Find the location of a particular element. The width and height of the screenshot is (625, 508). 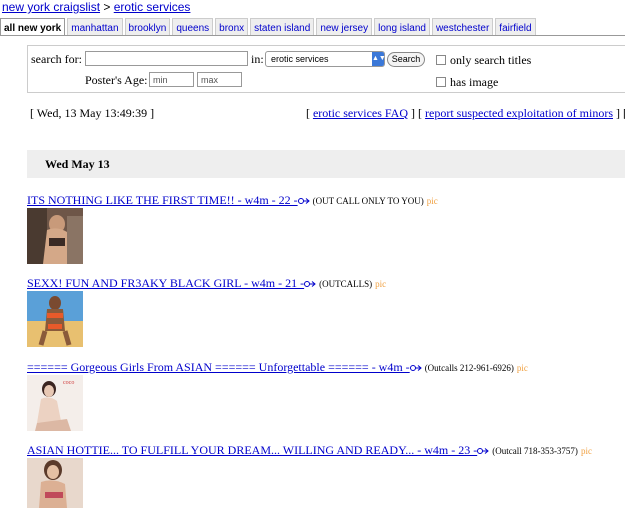

report-link: report suspected exploitation of minors is located at coordinates (519, 113).